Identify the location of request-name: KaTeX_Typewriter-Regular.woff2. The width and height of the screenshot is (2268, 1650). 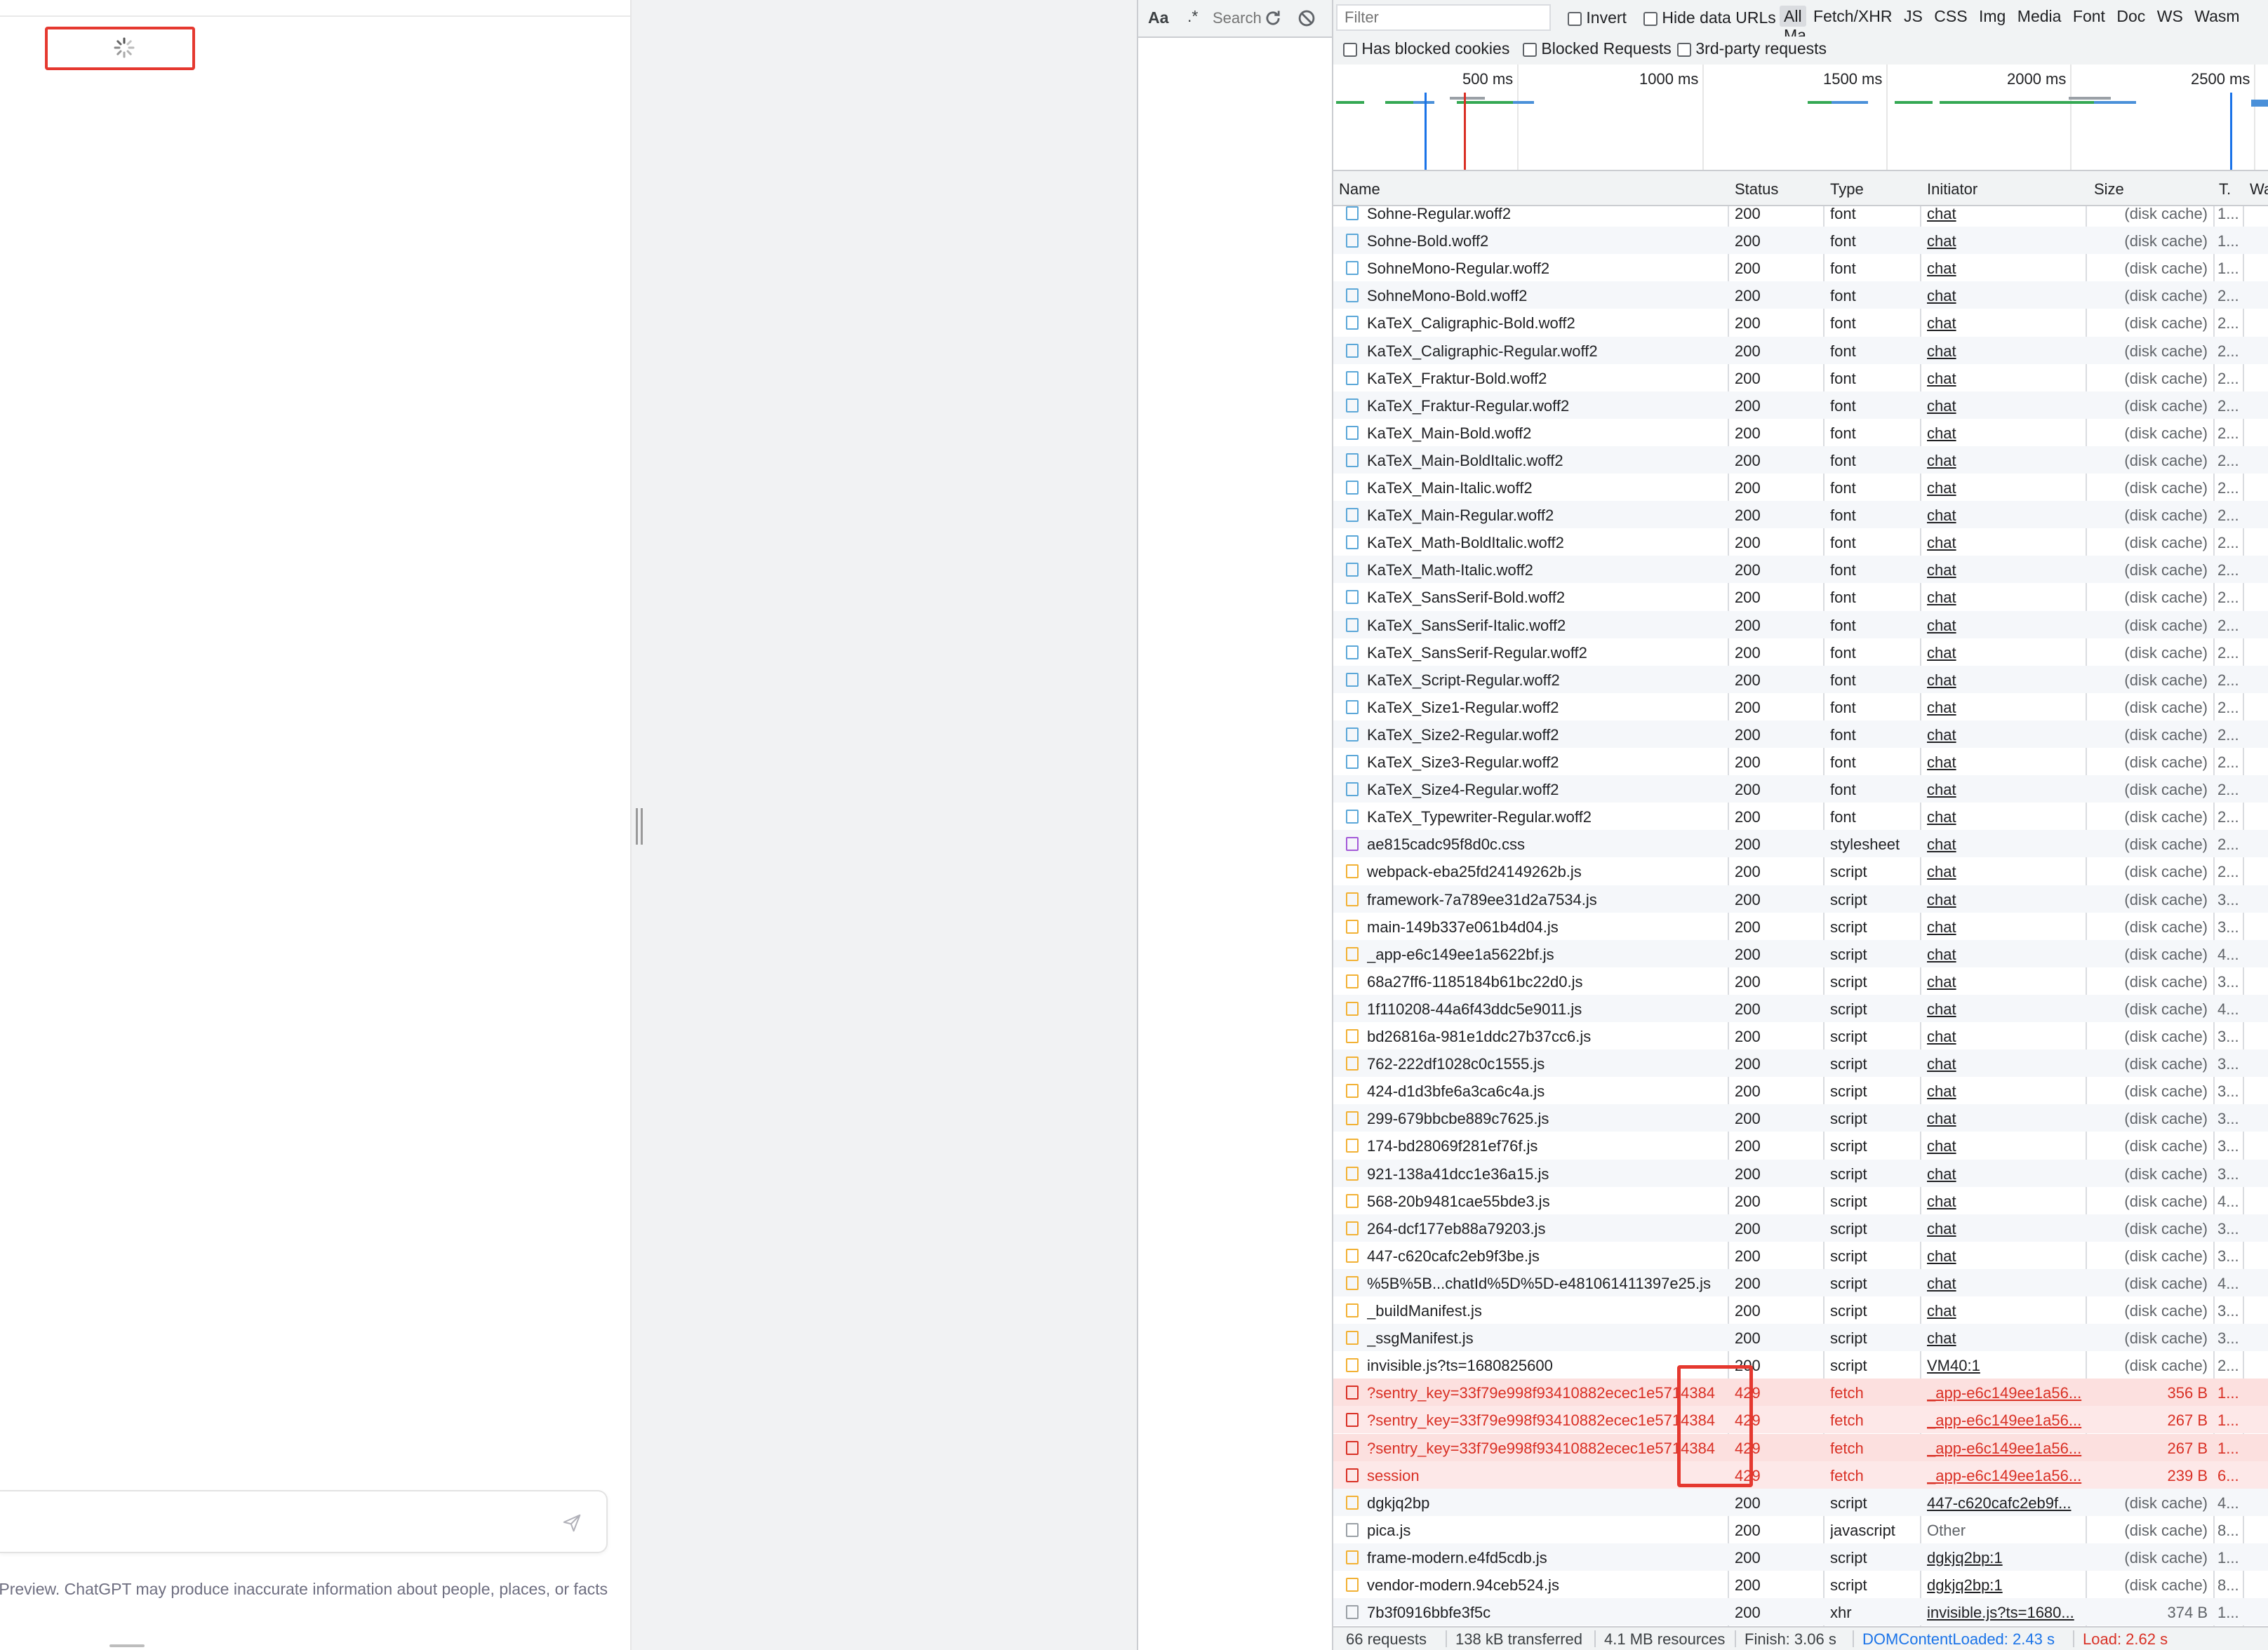
(1546, 817).